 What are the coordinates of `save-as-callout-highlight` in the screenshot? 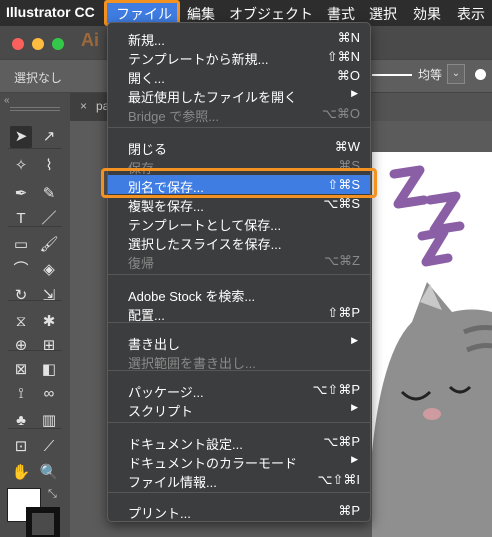 It's located at (239, 183).